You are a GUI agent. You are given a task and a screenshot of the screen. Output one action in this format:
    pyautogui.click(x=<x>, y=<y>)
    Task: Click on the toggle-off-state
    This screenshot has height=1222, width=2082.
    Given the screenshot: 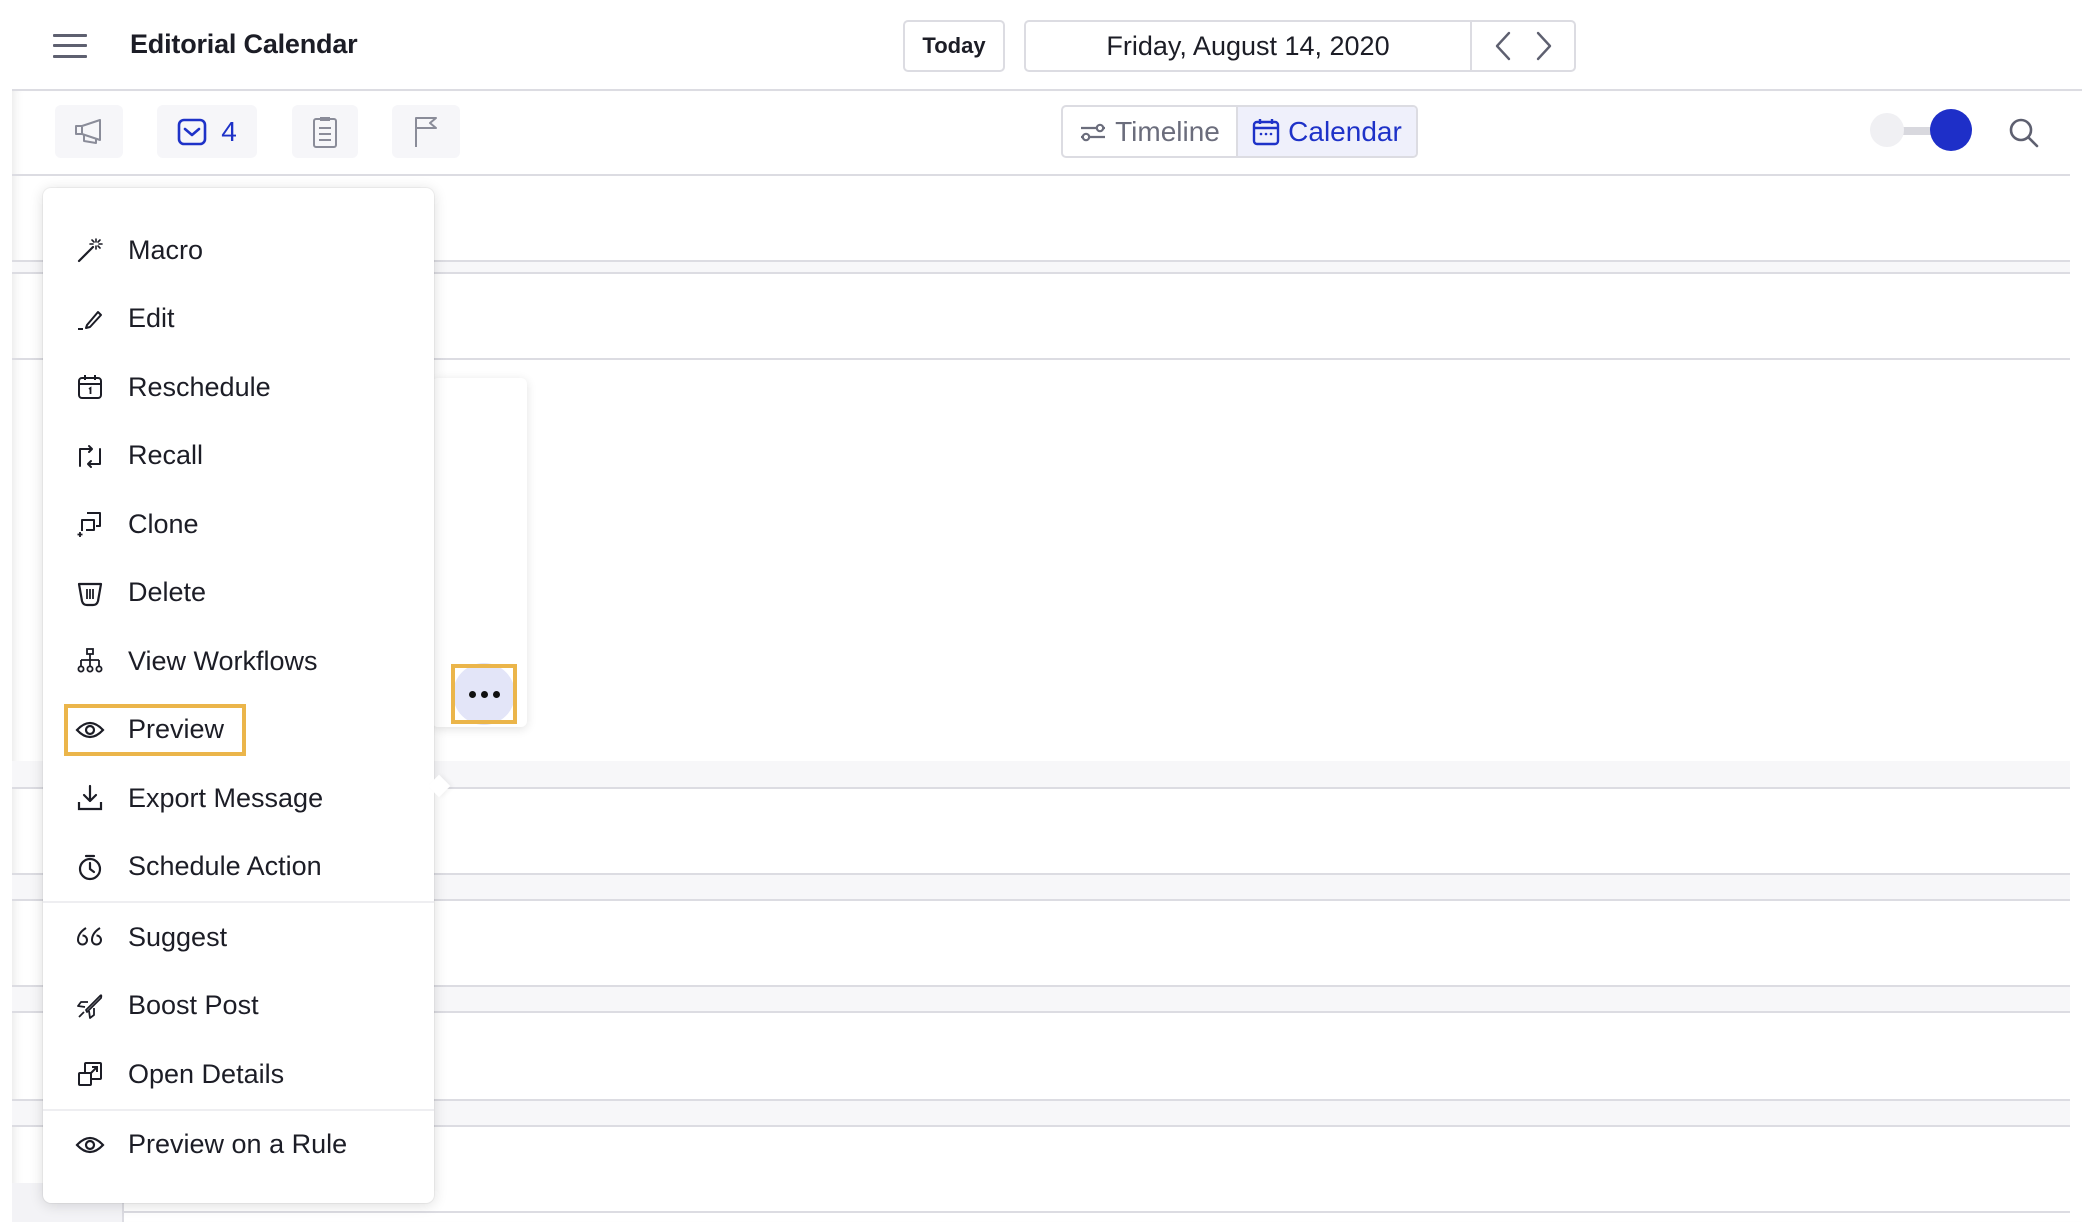 What is the action you would take?
    pyautogui.click(x=1887, y=130)
    